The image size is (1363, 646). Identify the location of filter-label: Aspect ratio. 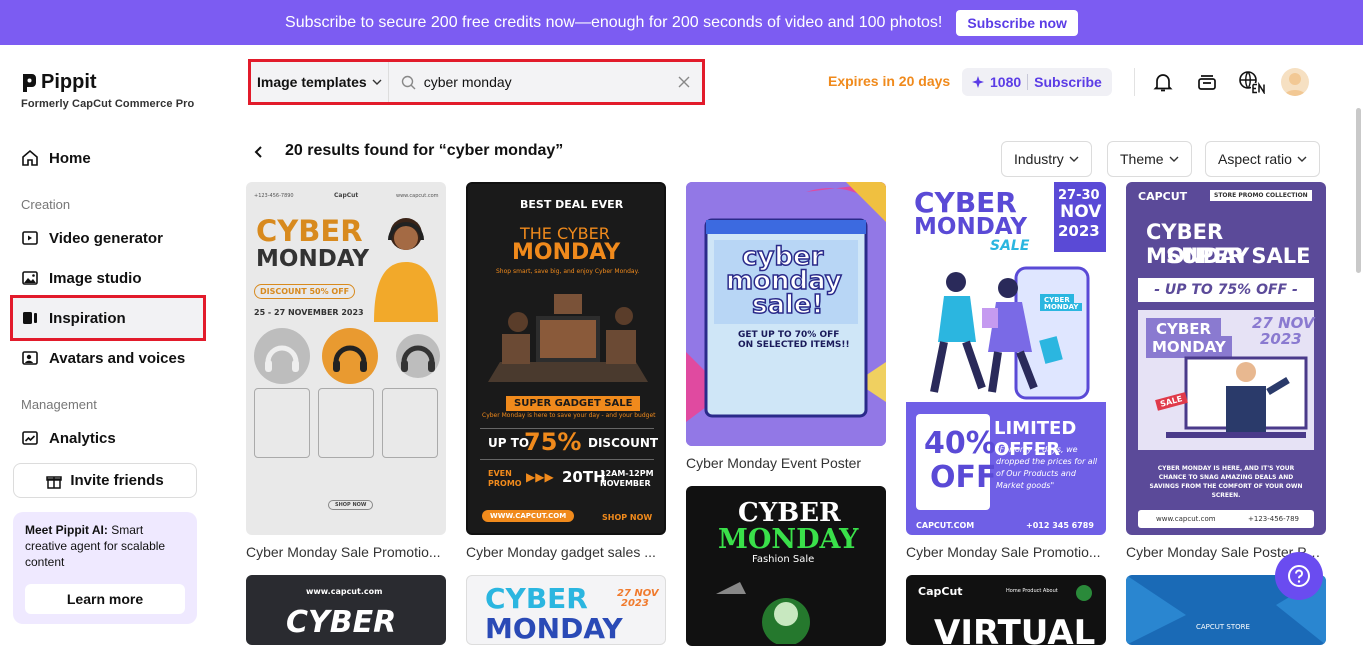
(1255, 159).